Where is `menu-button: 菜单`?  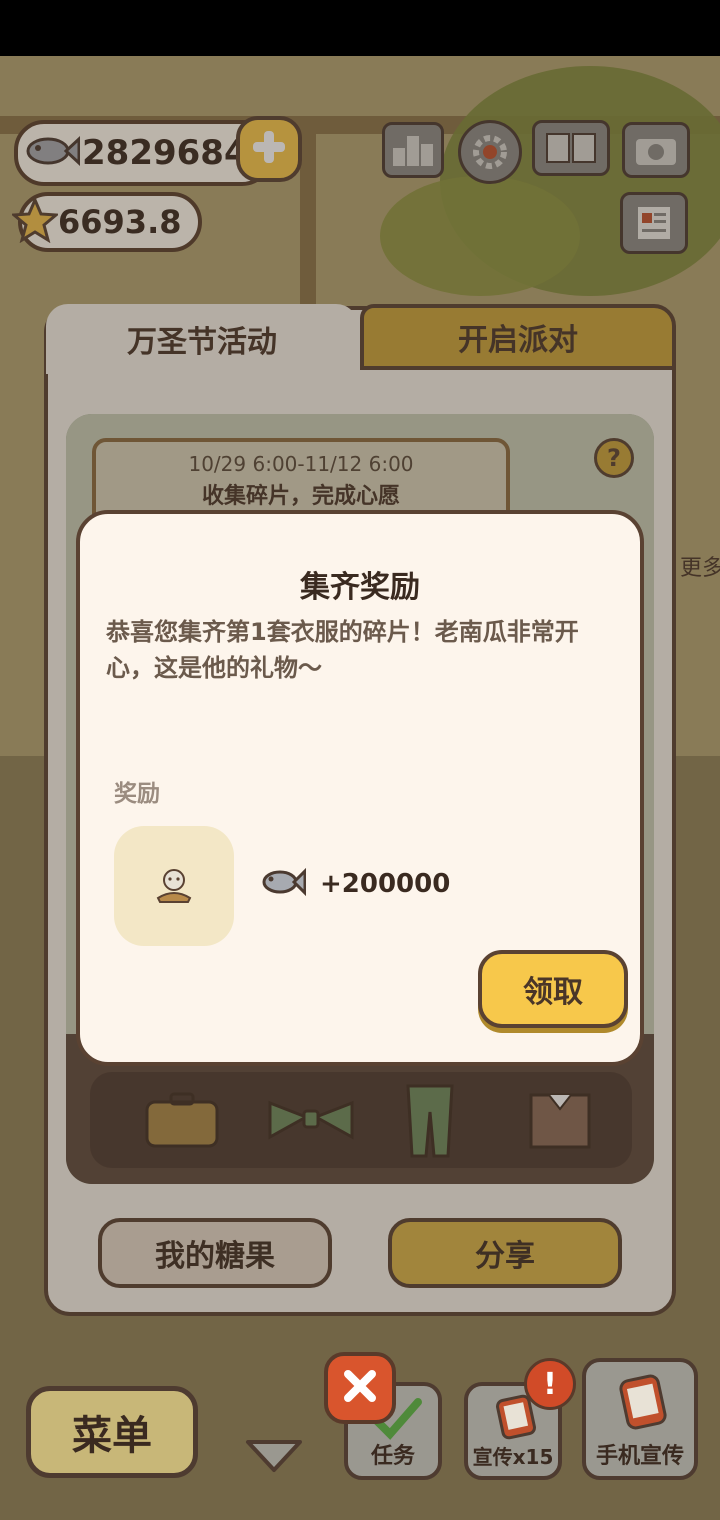 menu-button: 菜单 is located at coordinates (112, 1432).